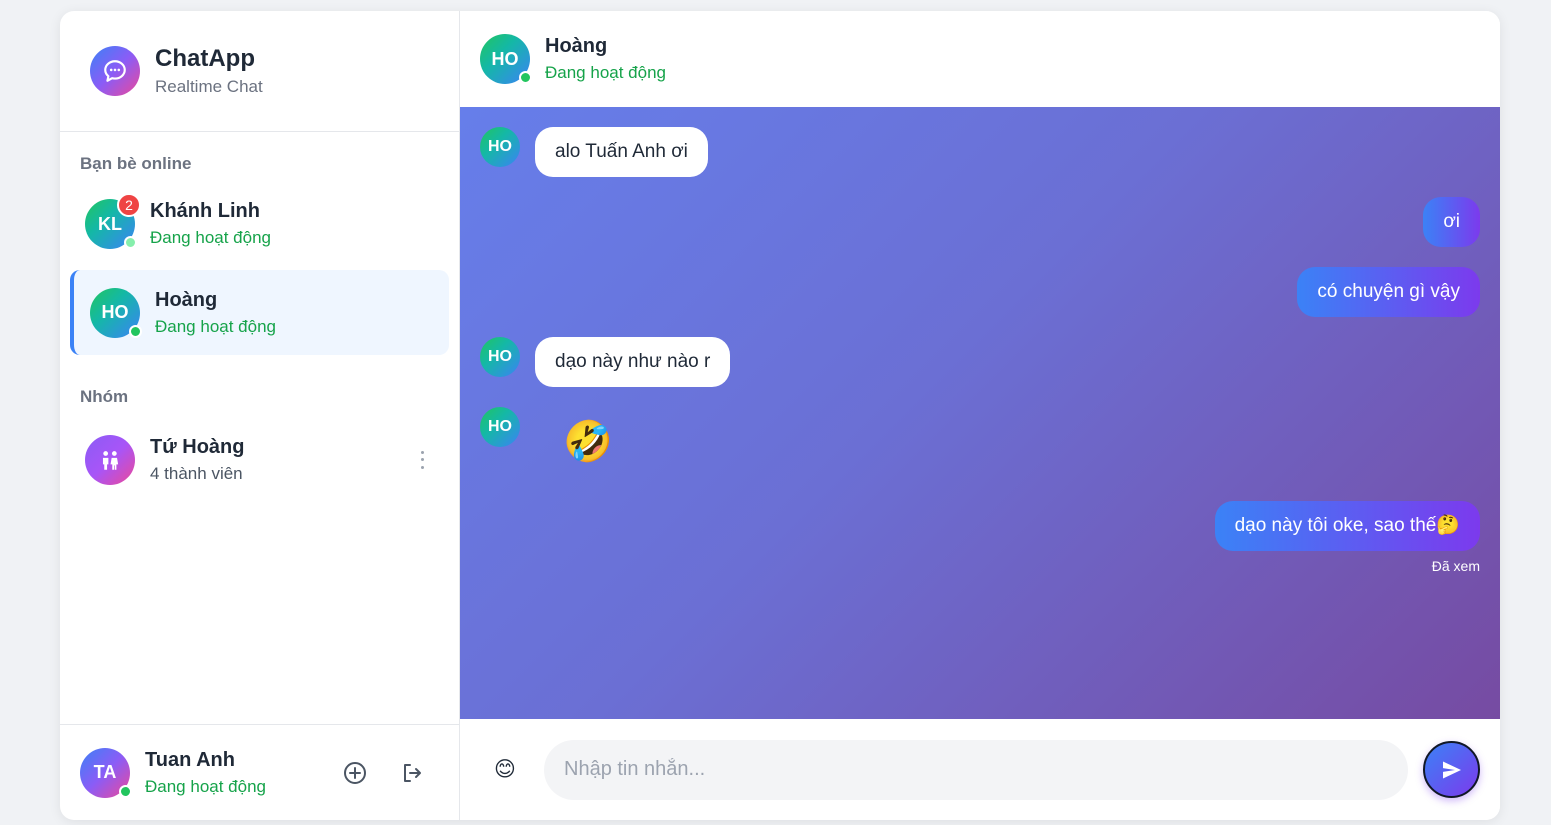  I want to click on app-title: ChatApp, so click(205, 58).